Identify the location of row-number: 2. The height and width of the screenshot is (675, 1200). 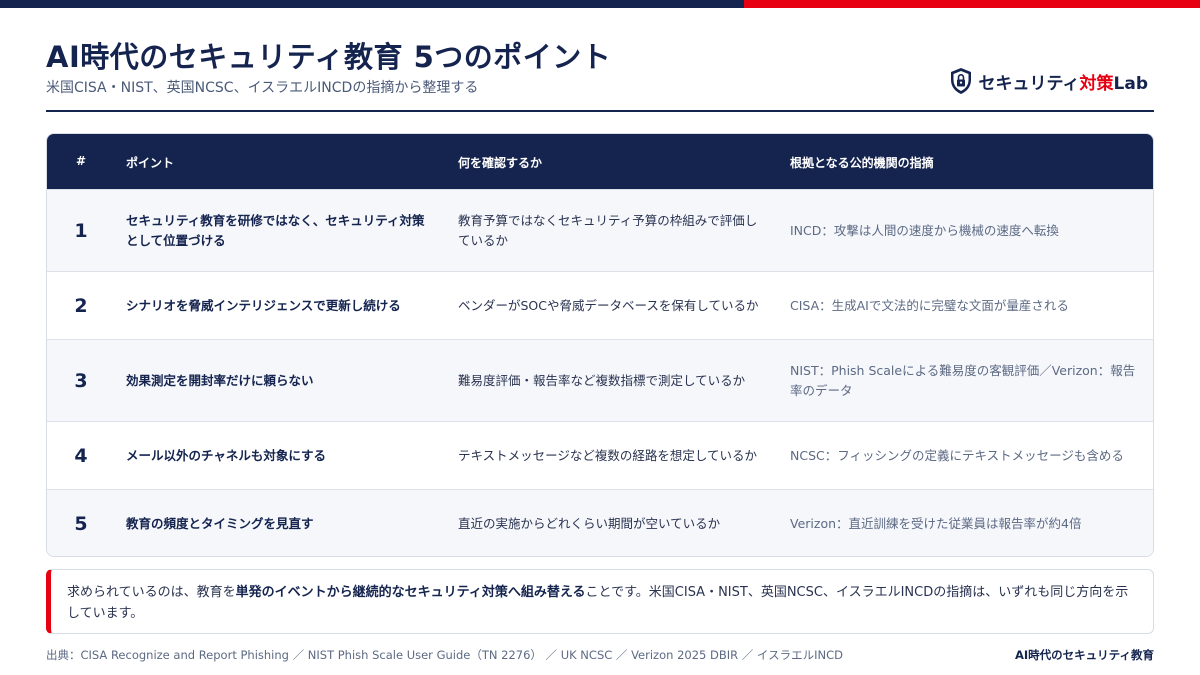
(81, 305).